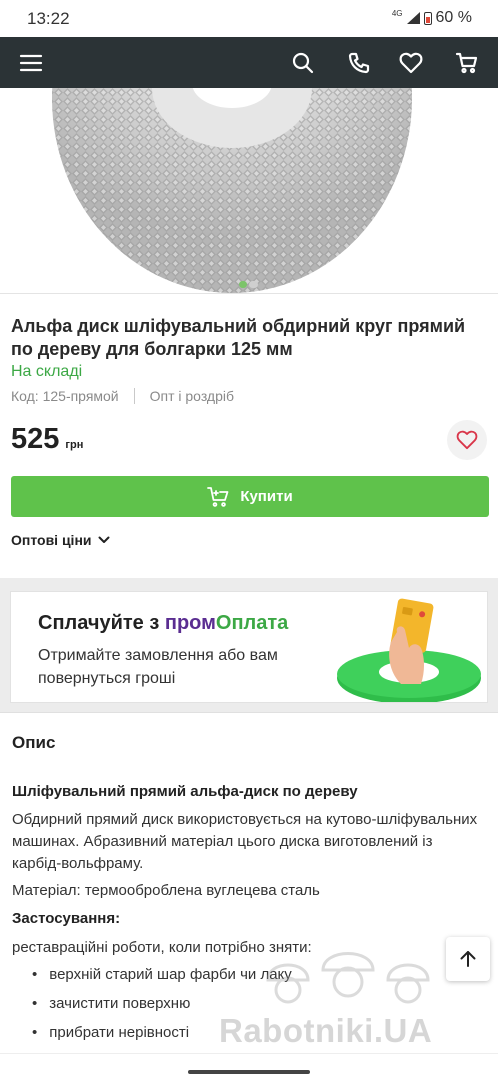 This screenshot has height=1080, width=498. I want to click on buy-button: Купити, so click(250, 496).